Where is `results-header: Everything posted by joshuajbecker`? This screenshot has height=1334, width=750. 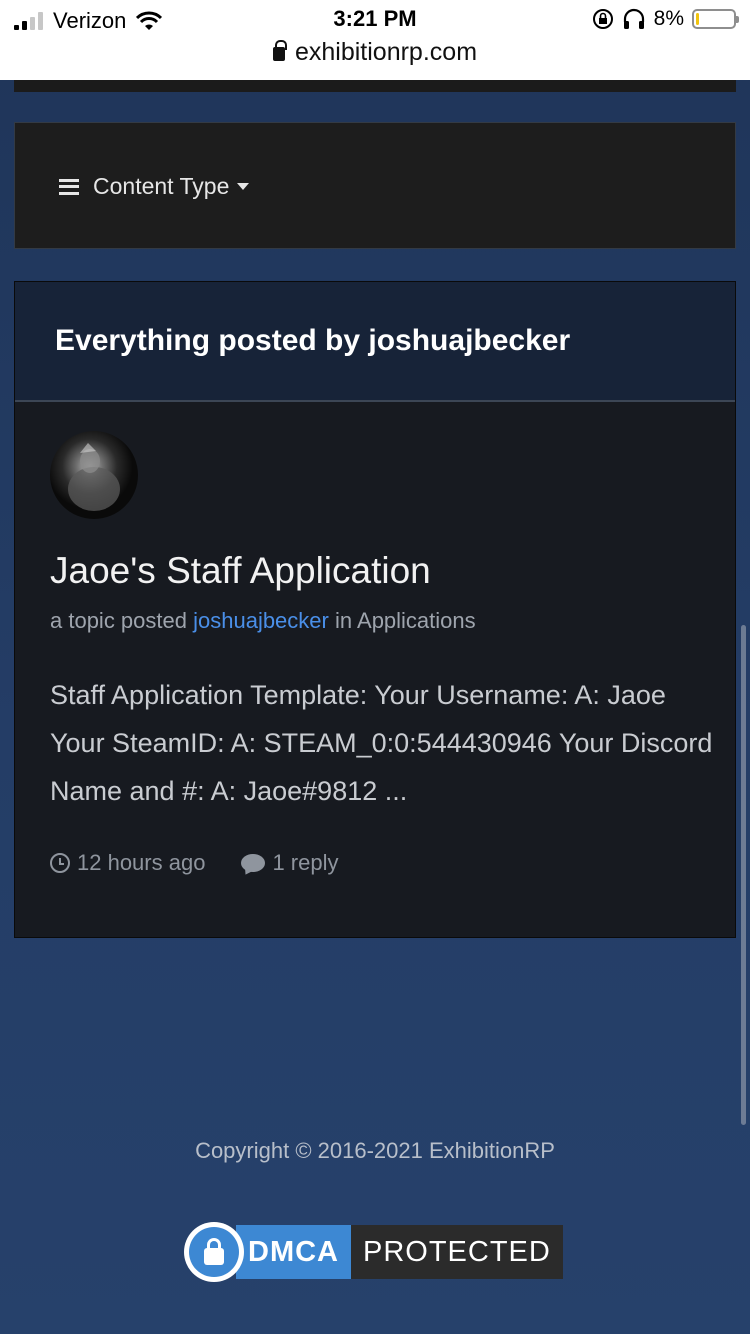 results-header: Everything posted by joshuajbecker is located at coordinates (375, 342).